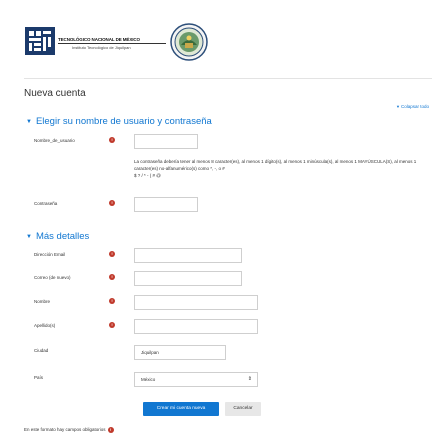 This screenshot has height=440, width=440. What do you see at coordinates (181, 409) in the screenshot?
I see `create-account-button: Crear mi cuenta nueva` at bounding box center [181, 409].